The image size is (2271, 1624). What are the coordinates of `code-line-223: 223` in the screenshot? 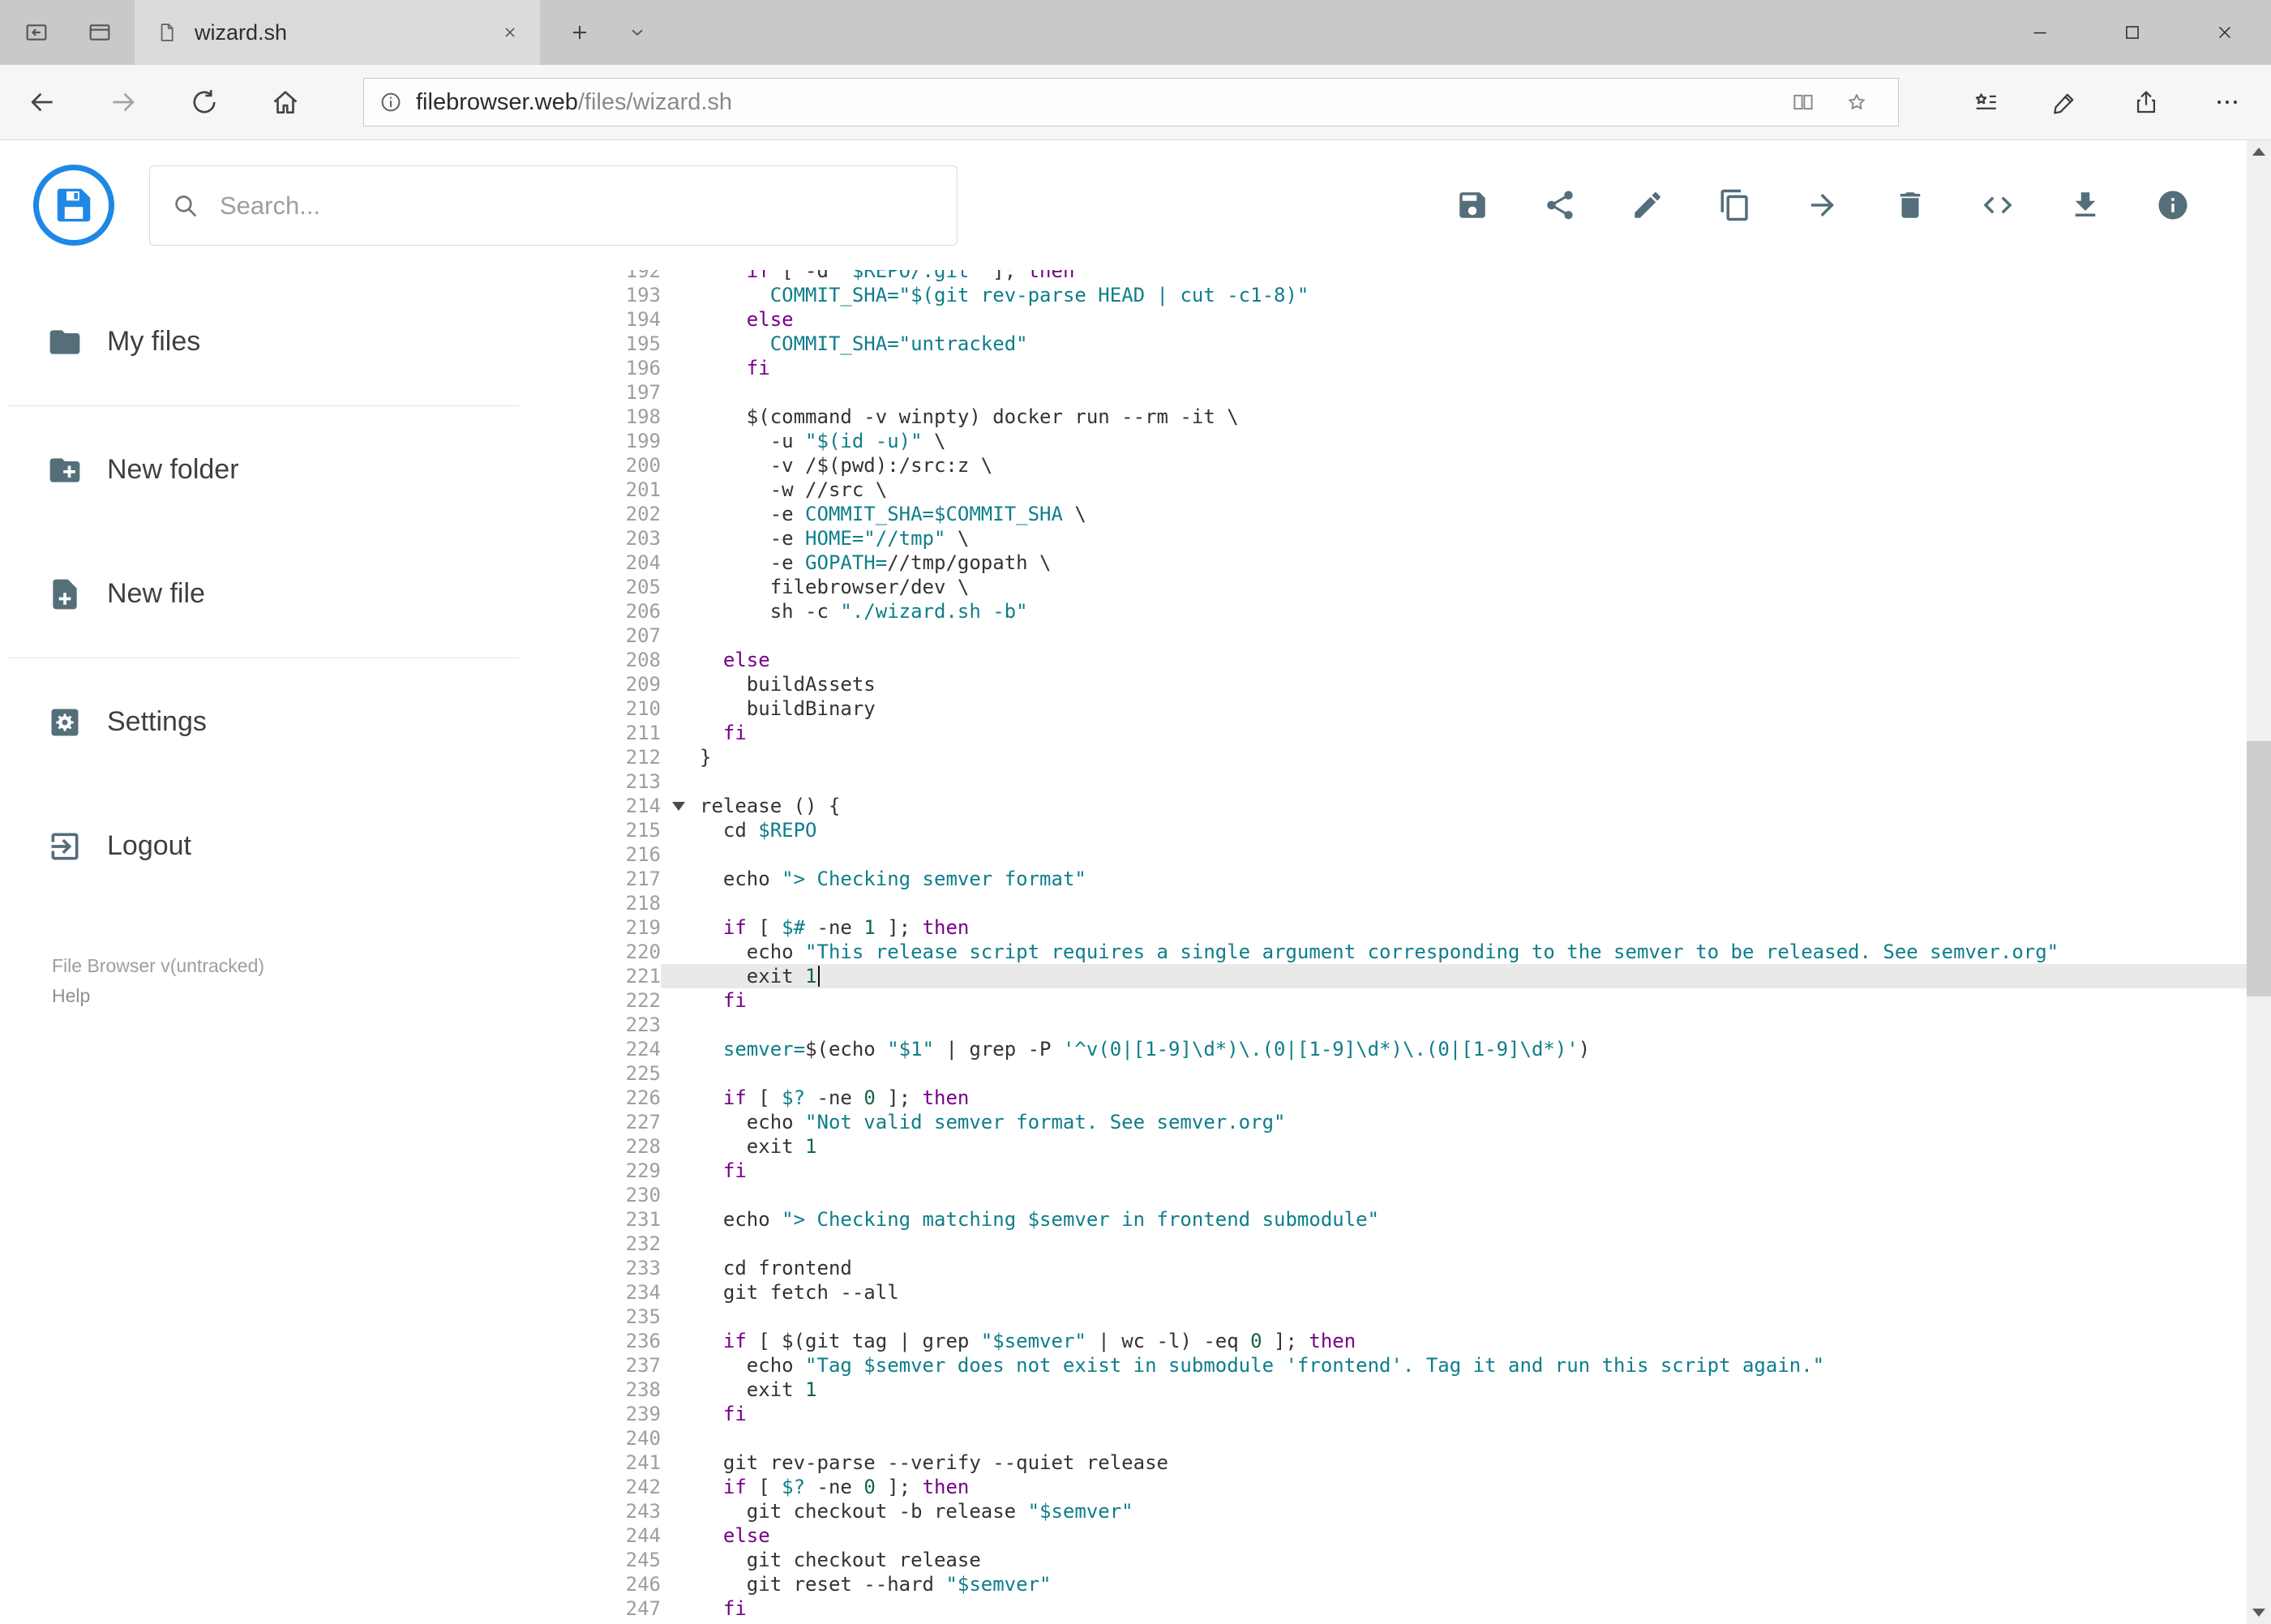 It's located at (1387, 1025).